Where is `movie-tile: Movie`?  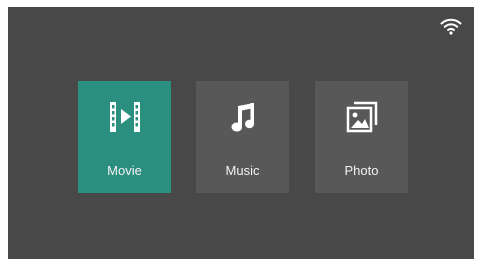 movie-tile: Movie is located at coordinates (124, 137).